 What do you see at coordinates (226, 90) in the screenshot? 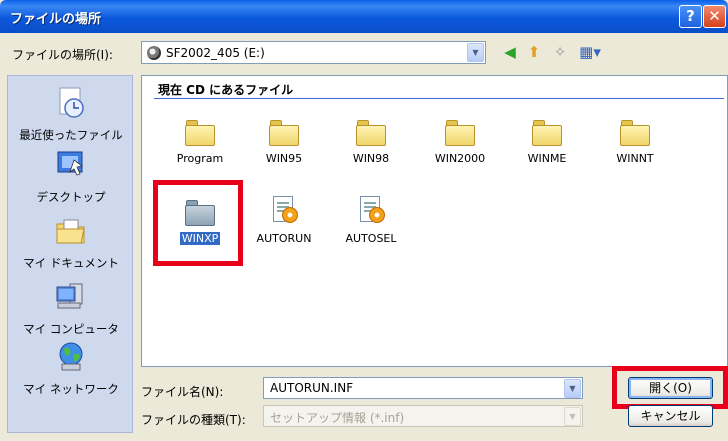
I see `group-header: 現在 CD にあるファイル` at bounding box center [226, 90].